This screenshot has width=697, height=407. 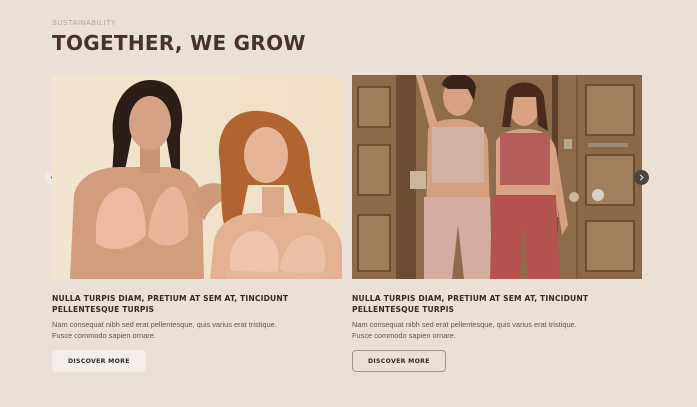 I want to click on chevron-right-icon, so click(x=641, y=177).